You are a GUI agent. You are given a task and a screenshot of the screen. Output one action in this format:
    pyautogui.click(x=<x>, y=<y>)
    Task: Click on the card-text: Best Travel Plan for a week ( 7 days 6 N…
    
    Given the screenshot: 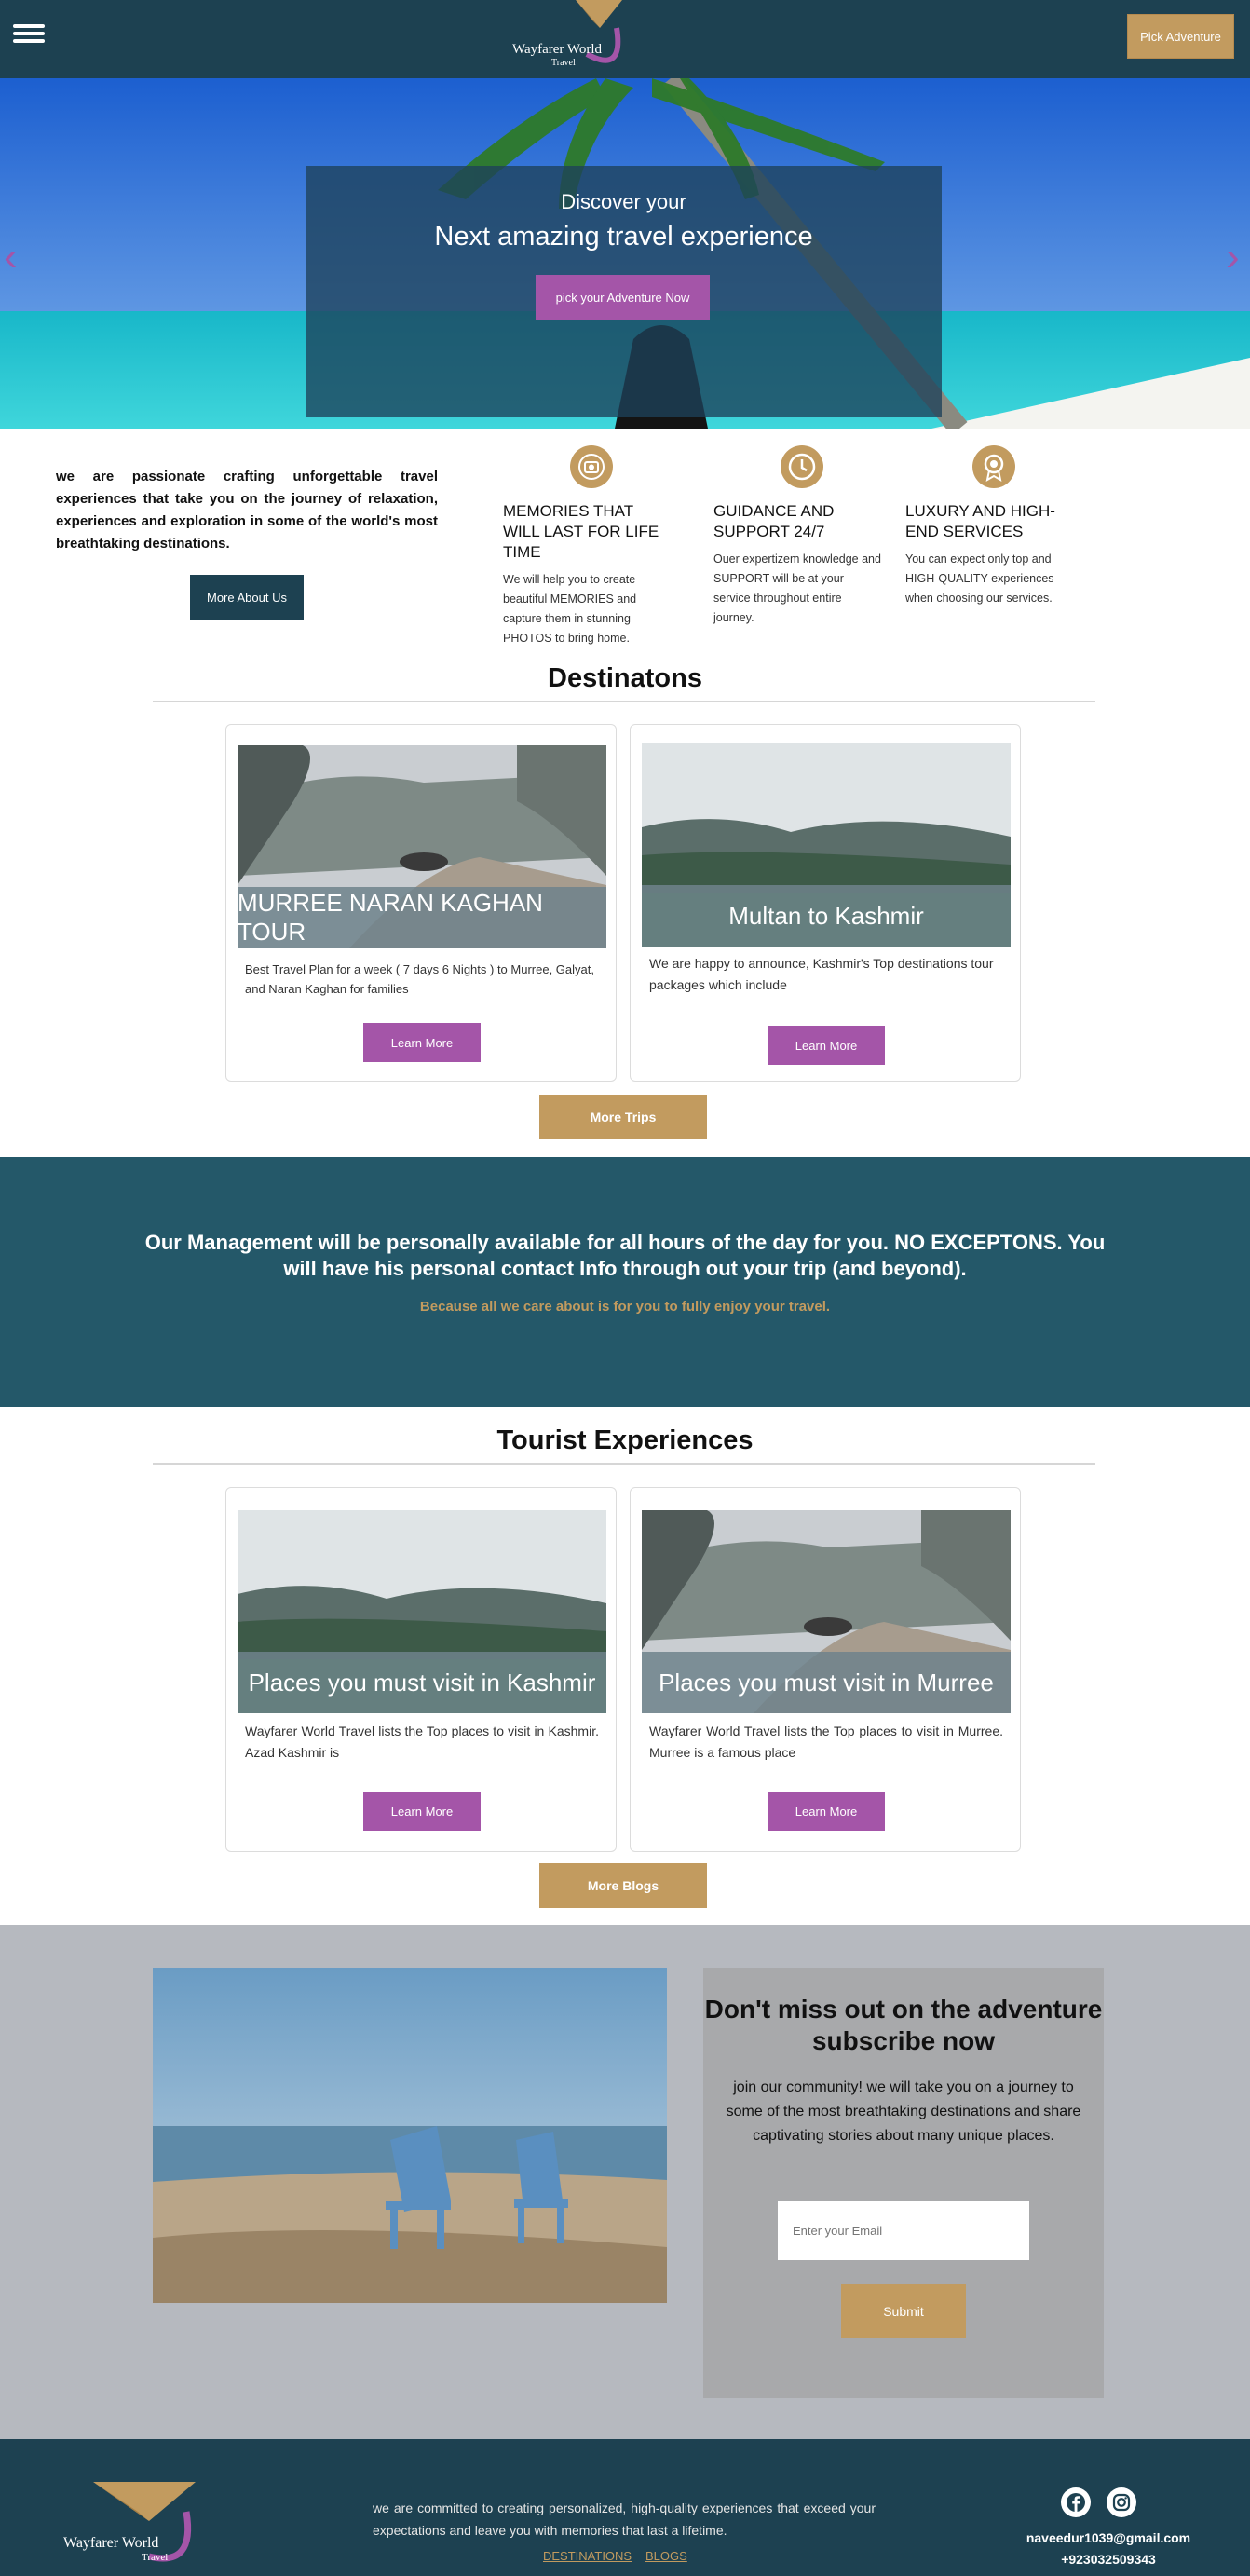 What is the action you would take?
    pyautogui.click(x=420, y=979)
    